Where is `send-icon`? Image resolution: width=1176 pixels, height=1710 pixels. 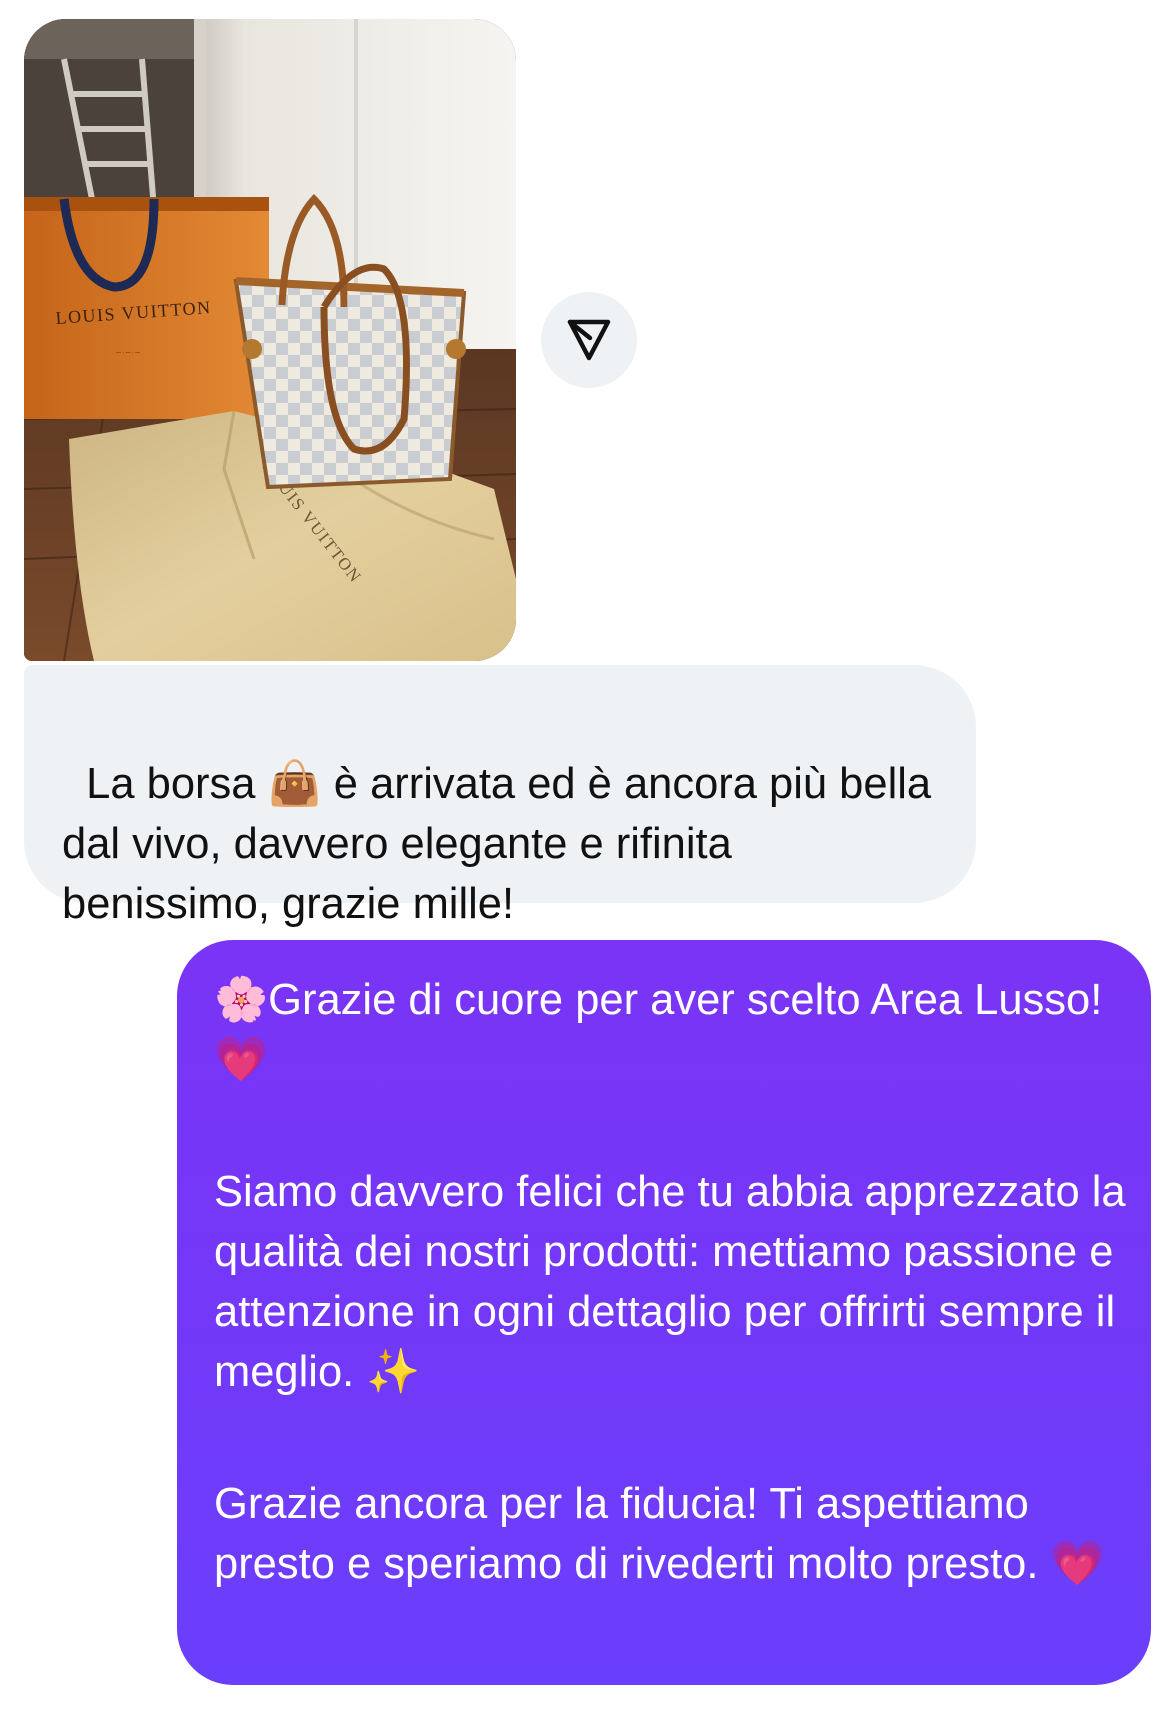
send-icon is located at coordinates (589, 340).